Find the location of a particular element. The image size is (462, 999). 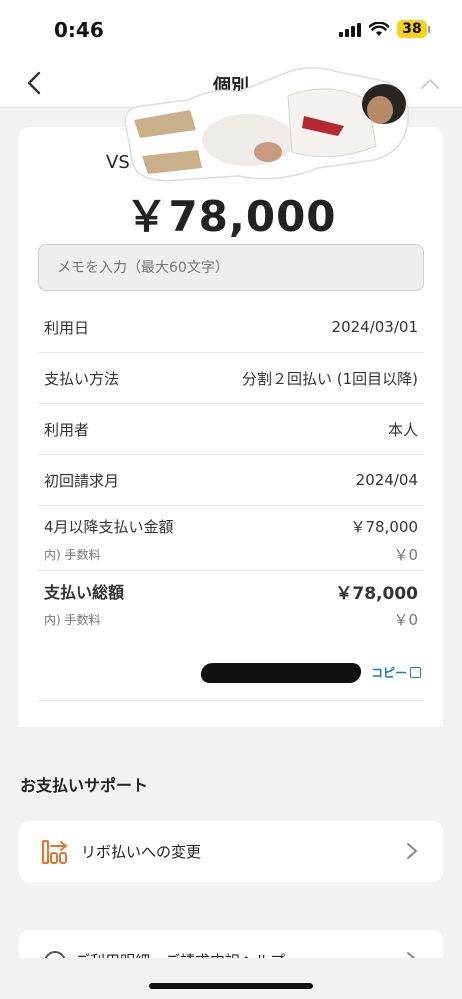

divider is located at coordinates (231, 700).